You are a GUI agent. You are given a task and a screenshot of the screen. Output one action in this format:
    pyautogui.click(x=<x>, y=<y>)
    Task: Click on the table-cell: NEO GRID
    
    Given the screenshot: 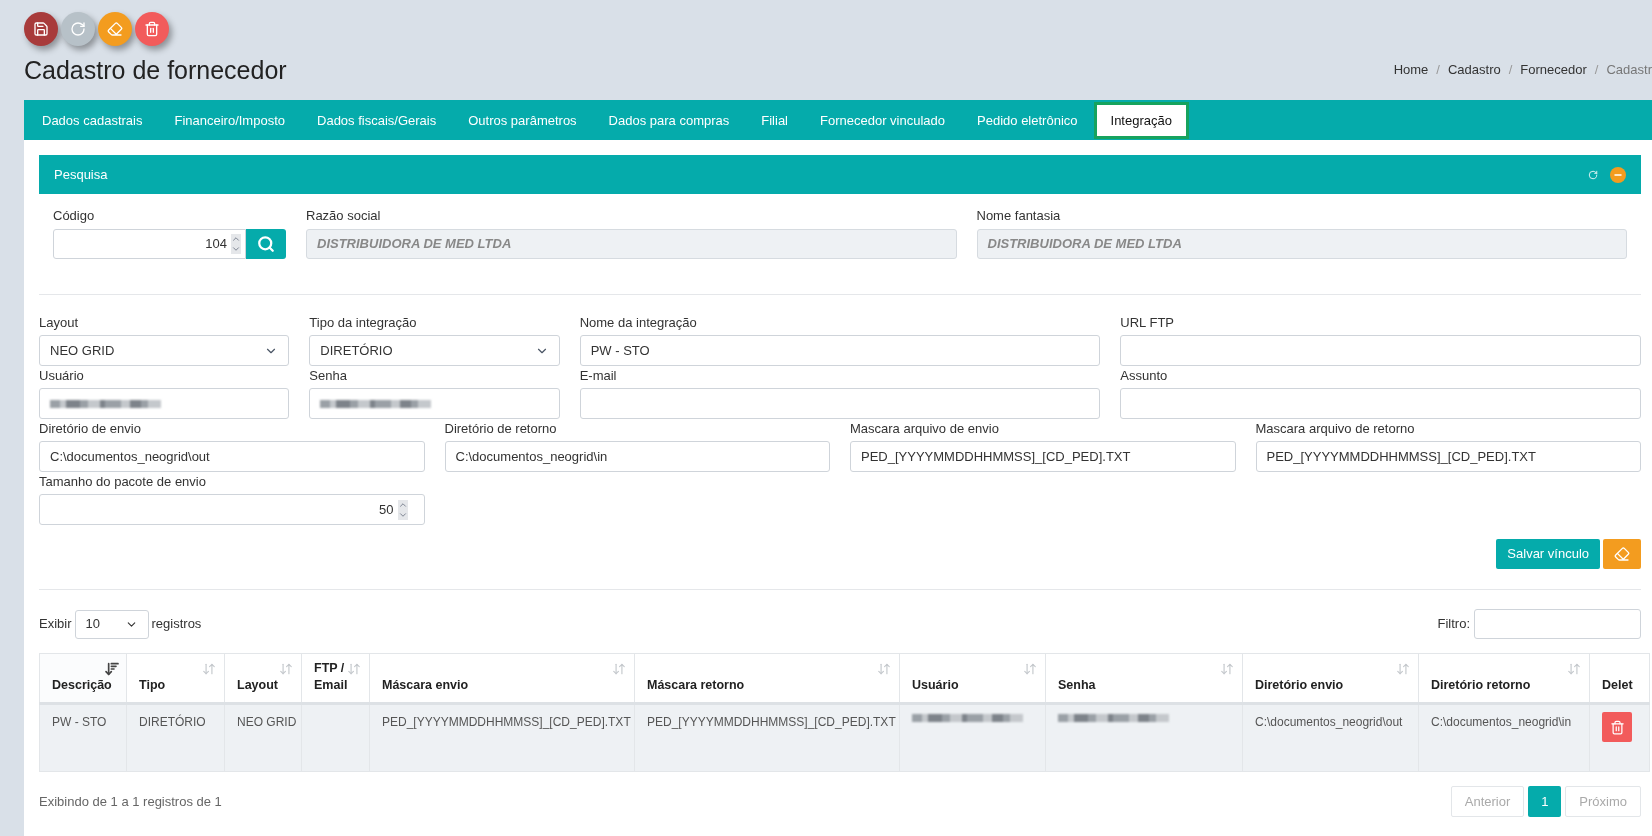 What is the action you would take?
    pyautogui.click(x=267, y=722)
    